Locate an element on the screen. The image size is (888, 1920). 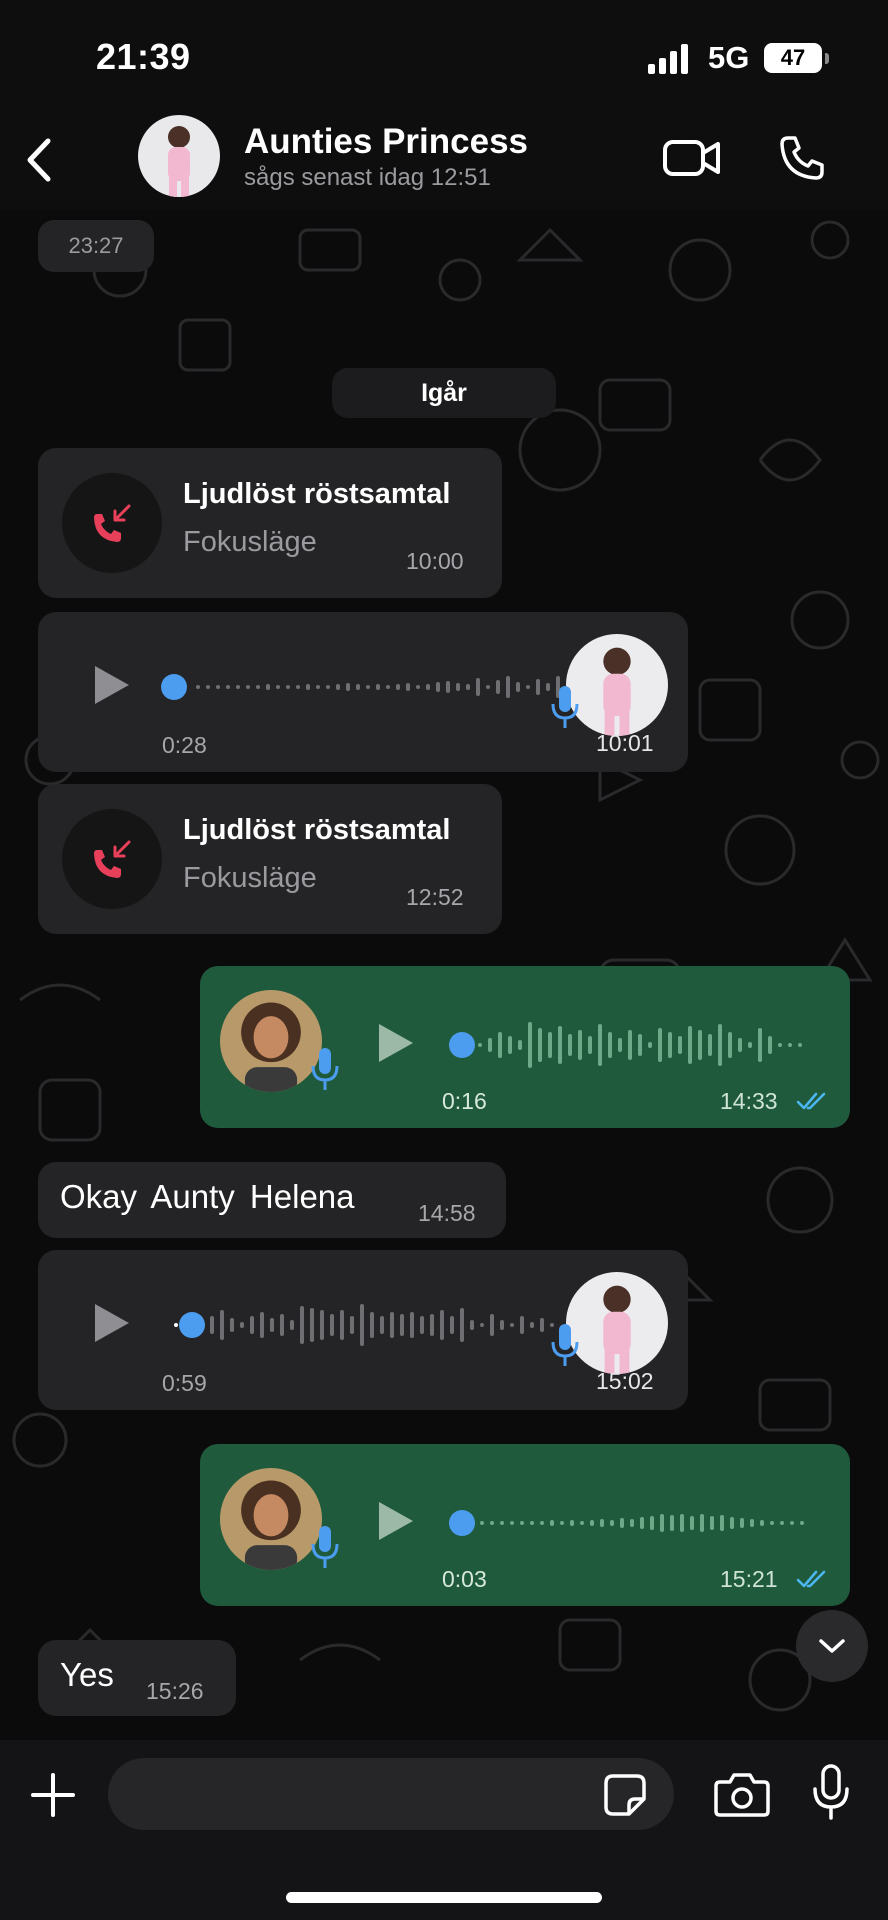
message-input is located at coordinates (391, 1794).